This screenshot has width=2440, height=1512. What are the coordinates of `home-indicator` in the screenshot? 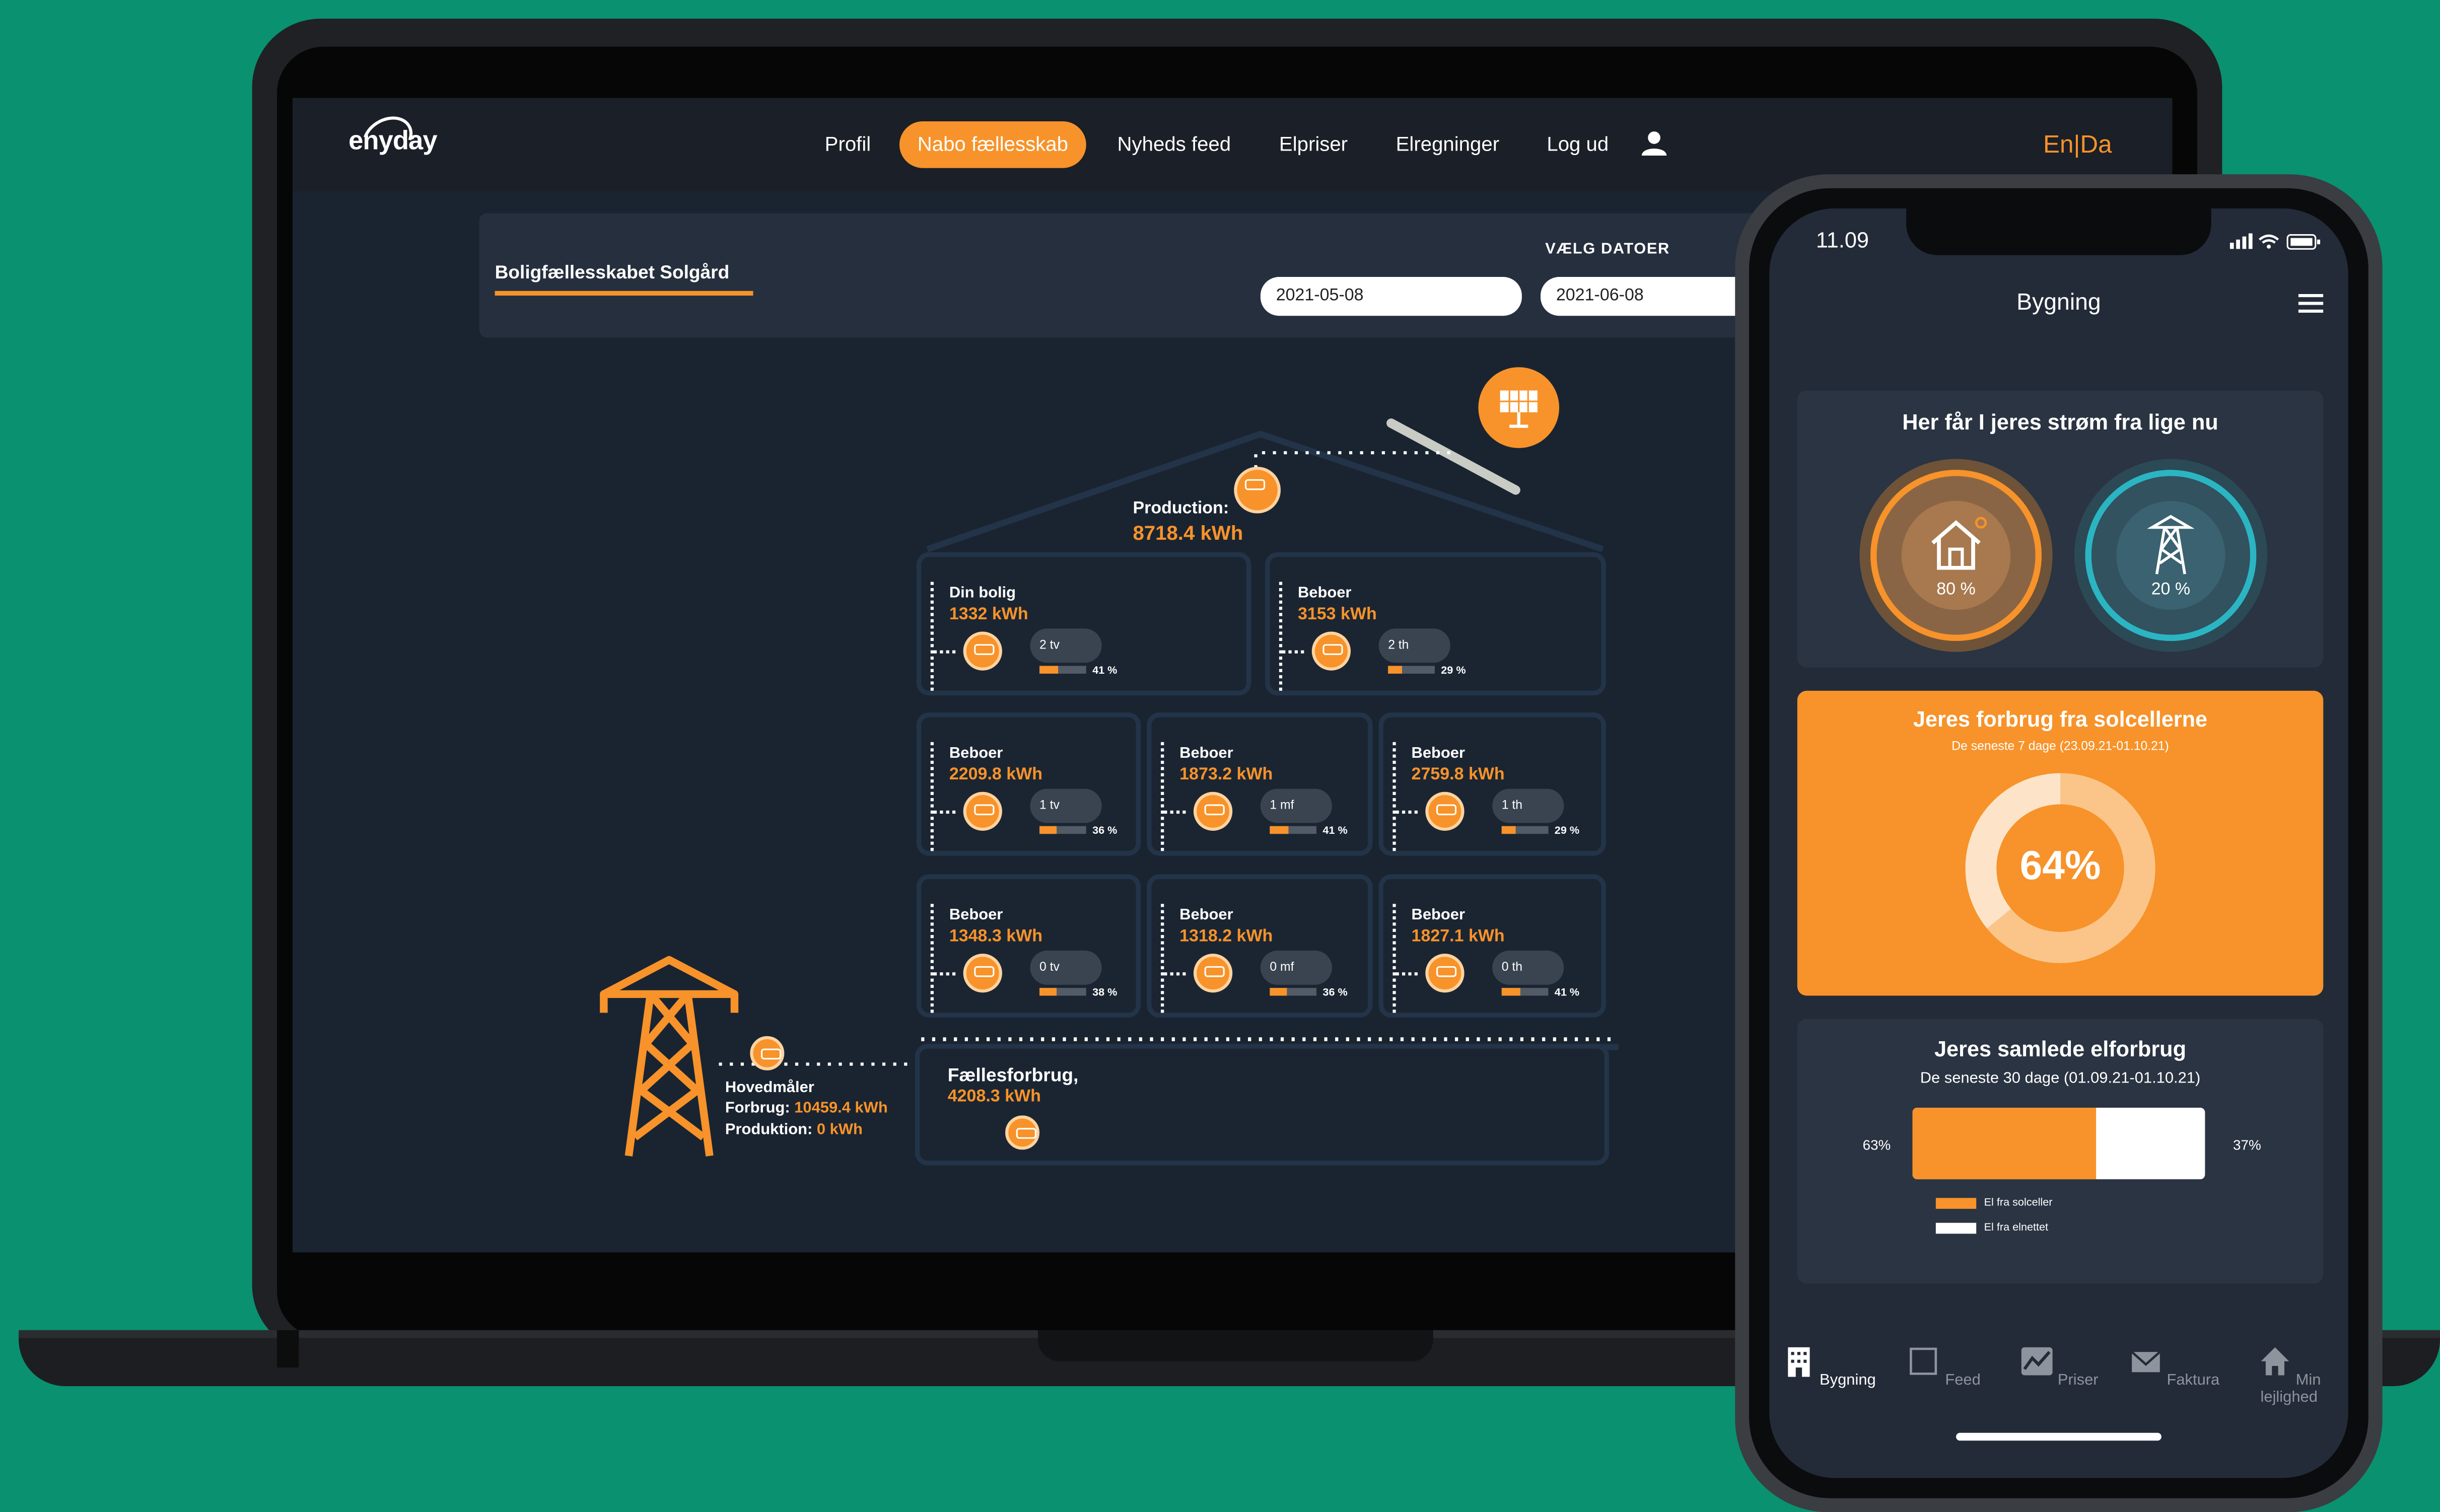 It's located at (2059, 1437).